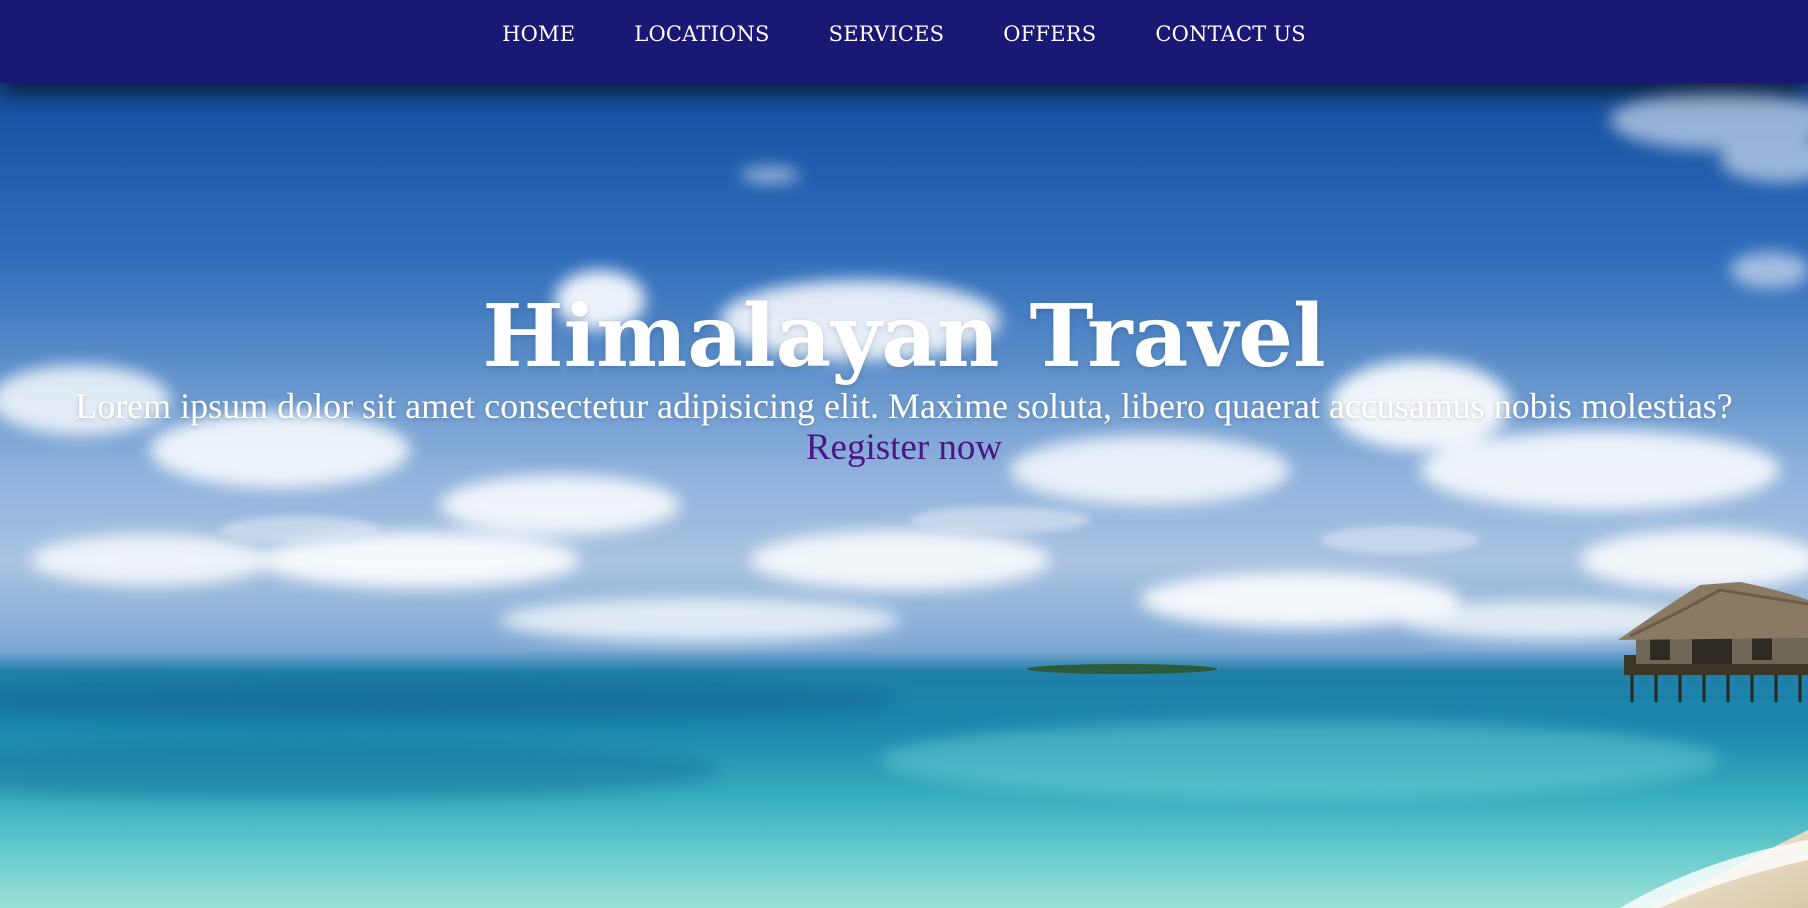 Image resolution: width=1808 pixels, height=908 pixels. What do you see at coordinates (1122, 669) in the screenshot?
I see `island` at bounding box center [1122, 669].